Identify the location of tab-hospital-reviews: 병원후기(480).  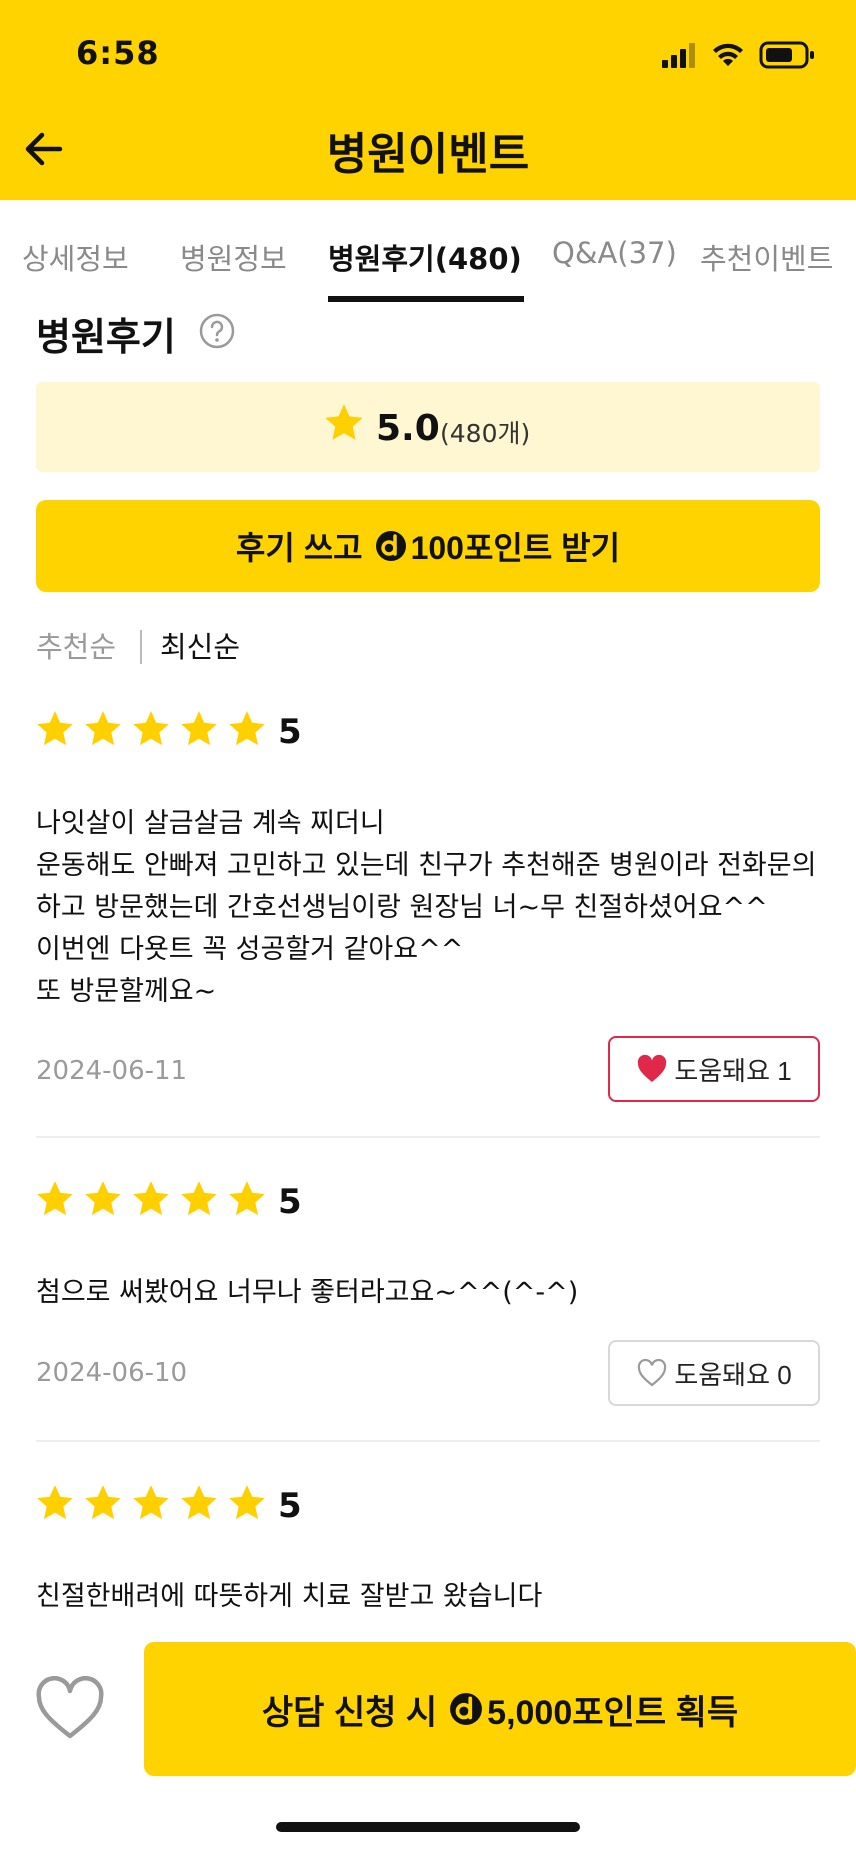
(425, 257).